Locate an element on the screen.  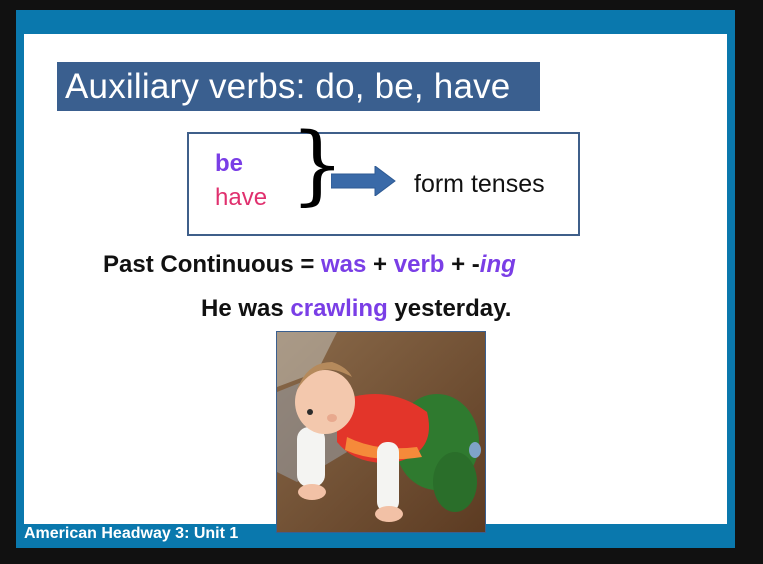
form-tenses-label: form tenses is located at coordinates (479, 184).